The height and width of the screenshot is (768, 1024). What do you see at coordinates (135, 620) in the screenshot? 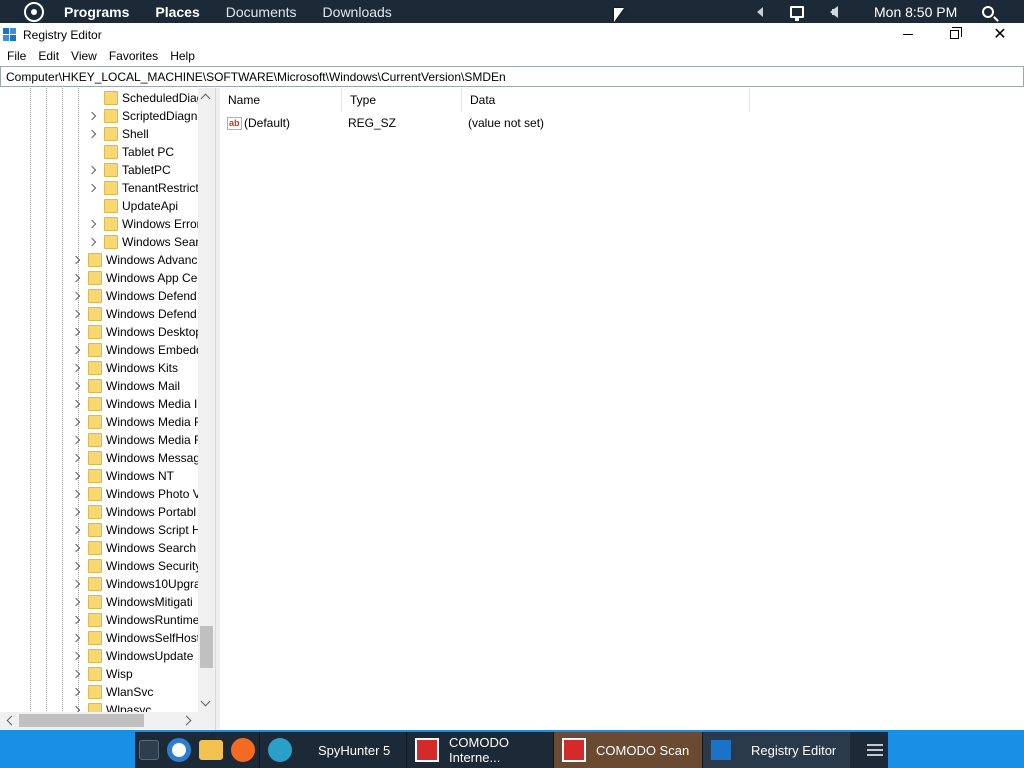
I see `tree-node: WindowsRuntime` at bounding box center [135, 620].